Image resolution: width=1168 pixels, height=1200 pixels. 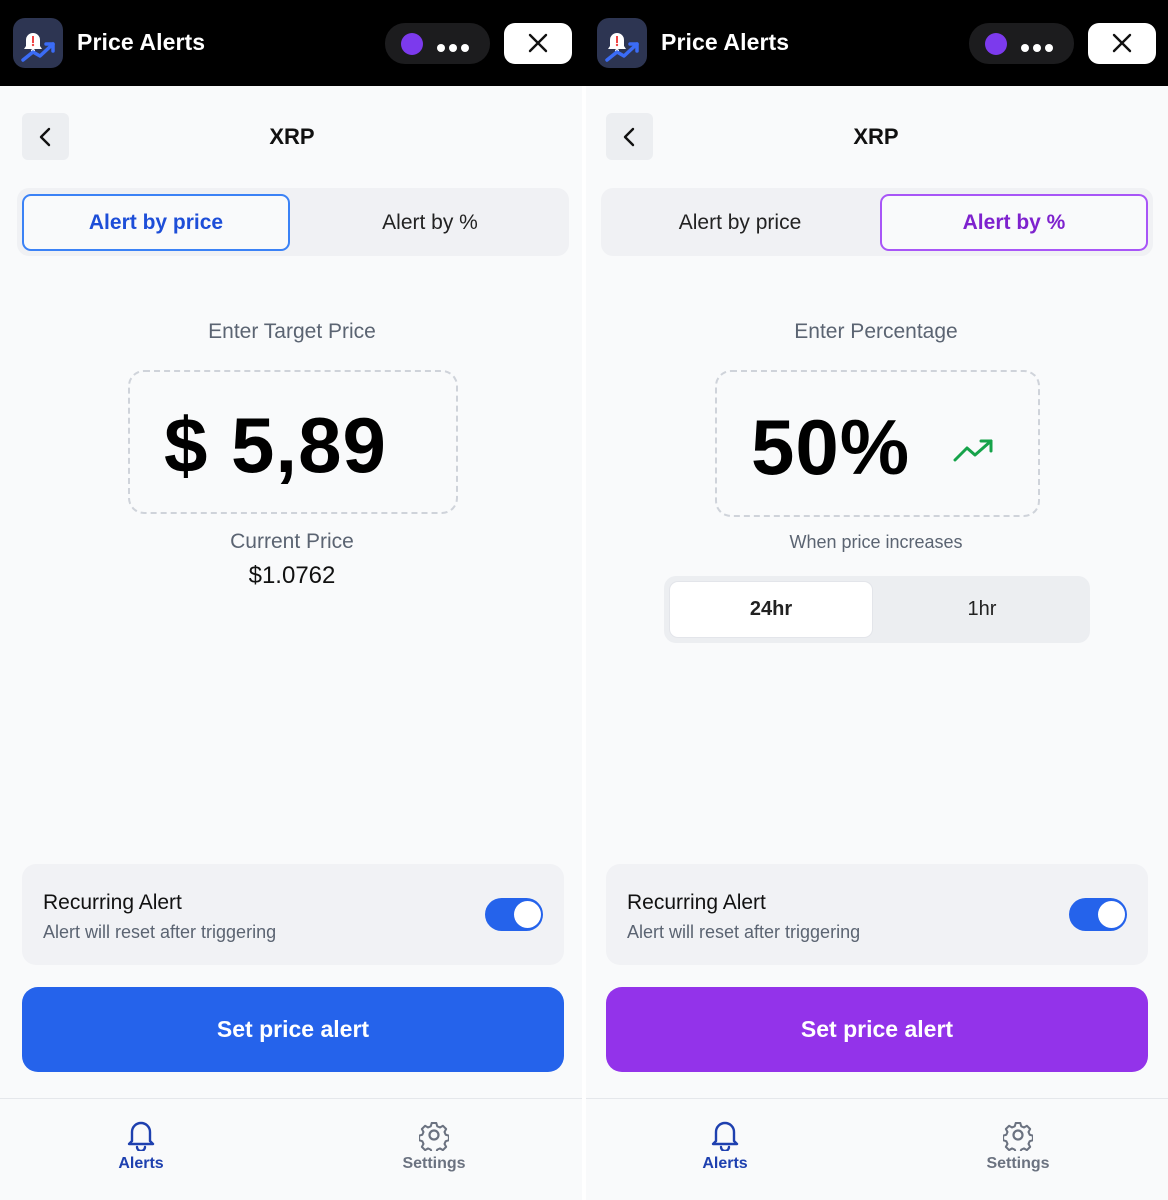 What do you see at coordinates (831, 447) in the screenshot?
I see `percentage-value: 50%` at bounding box center [831, 447].